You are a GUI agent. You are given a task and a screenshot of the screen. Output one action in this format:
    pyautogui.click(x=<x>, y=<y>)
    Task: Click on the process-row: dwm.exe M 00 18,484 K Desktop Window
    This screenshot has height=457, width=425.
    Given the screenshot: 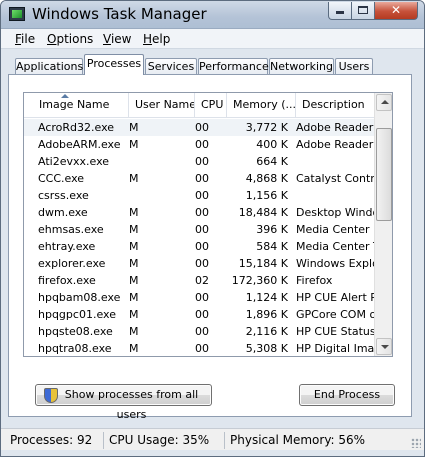 What is the action you would take?
    pyautogui.click(x=202, y=212)
    